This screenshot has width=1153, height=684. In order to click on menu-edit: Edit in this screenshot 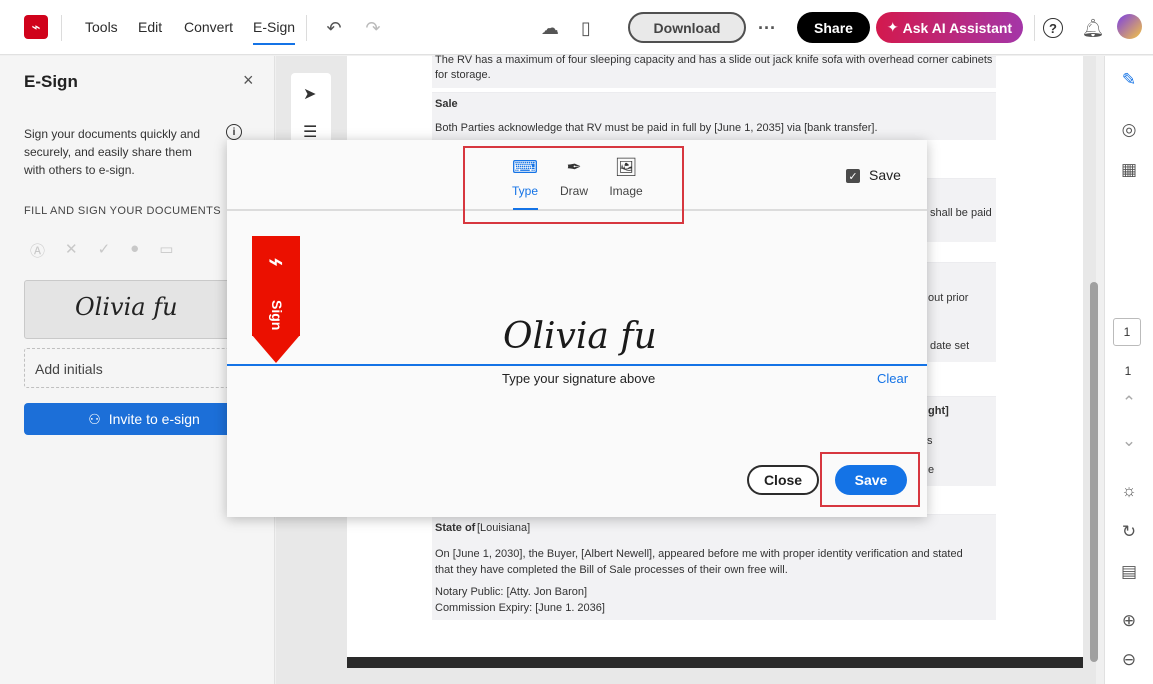, I will do `click(150, 27)`.